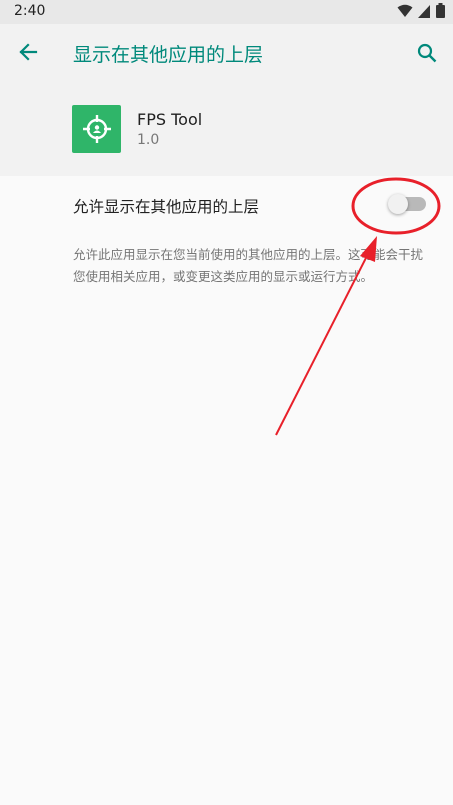  I want to click on search-icon, so click(427, 53).